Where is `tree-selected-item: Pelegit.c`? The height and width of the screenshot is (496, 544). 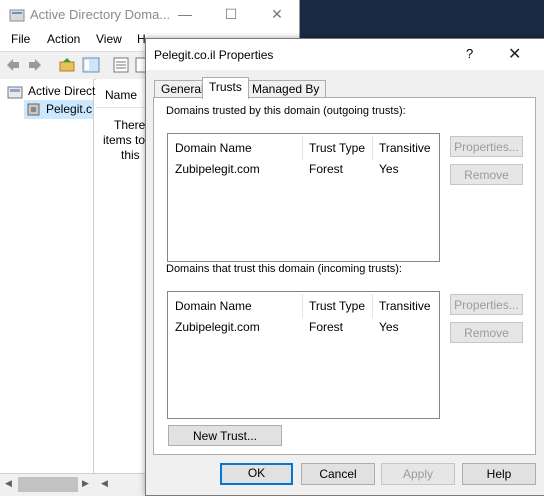
tree-selected-item: Pelegit.c is located at coordinates (58, 109).